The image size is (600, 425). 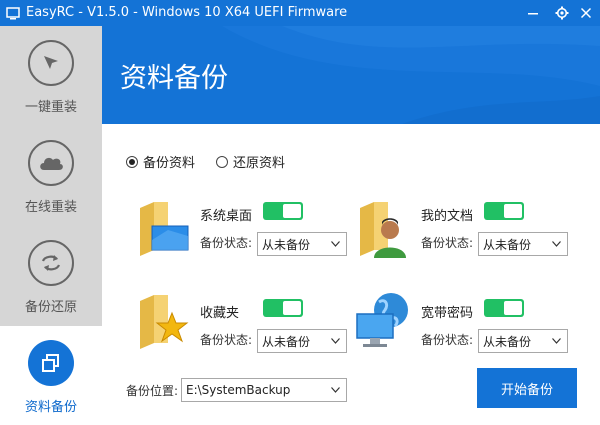 What do you see at coordinates (174, 78) in the screenshot?
I see `page-title: 资料备份` at bounding box center [174, 78].